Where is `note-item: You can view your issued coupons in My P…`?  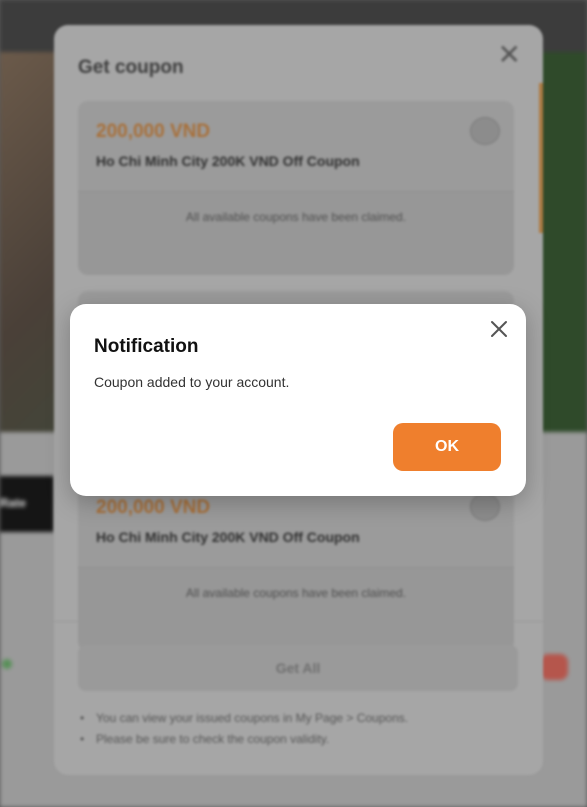
note-item: You can view your issued coupons in My P… is located at coordinates (244, 718).